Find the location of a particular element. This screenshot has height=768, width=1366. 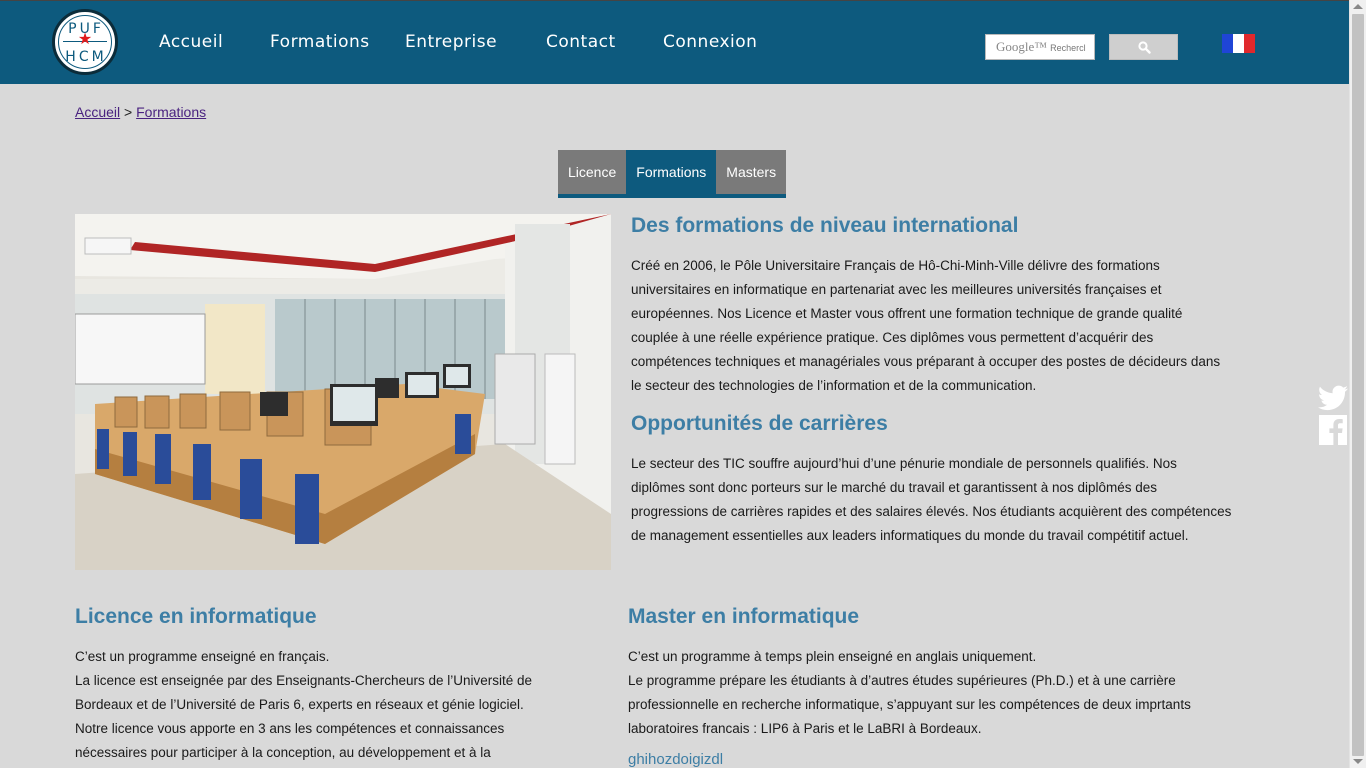

nav-formations: Formations is located at coordinates (320, 42).